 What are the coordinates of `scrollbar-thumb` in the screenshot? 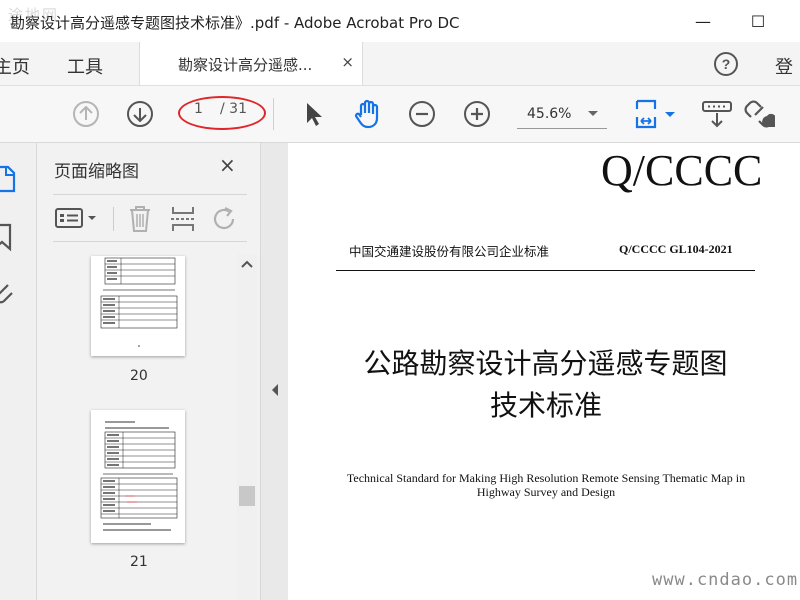 It's located at (247, 496).